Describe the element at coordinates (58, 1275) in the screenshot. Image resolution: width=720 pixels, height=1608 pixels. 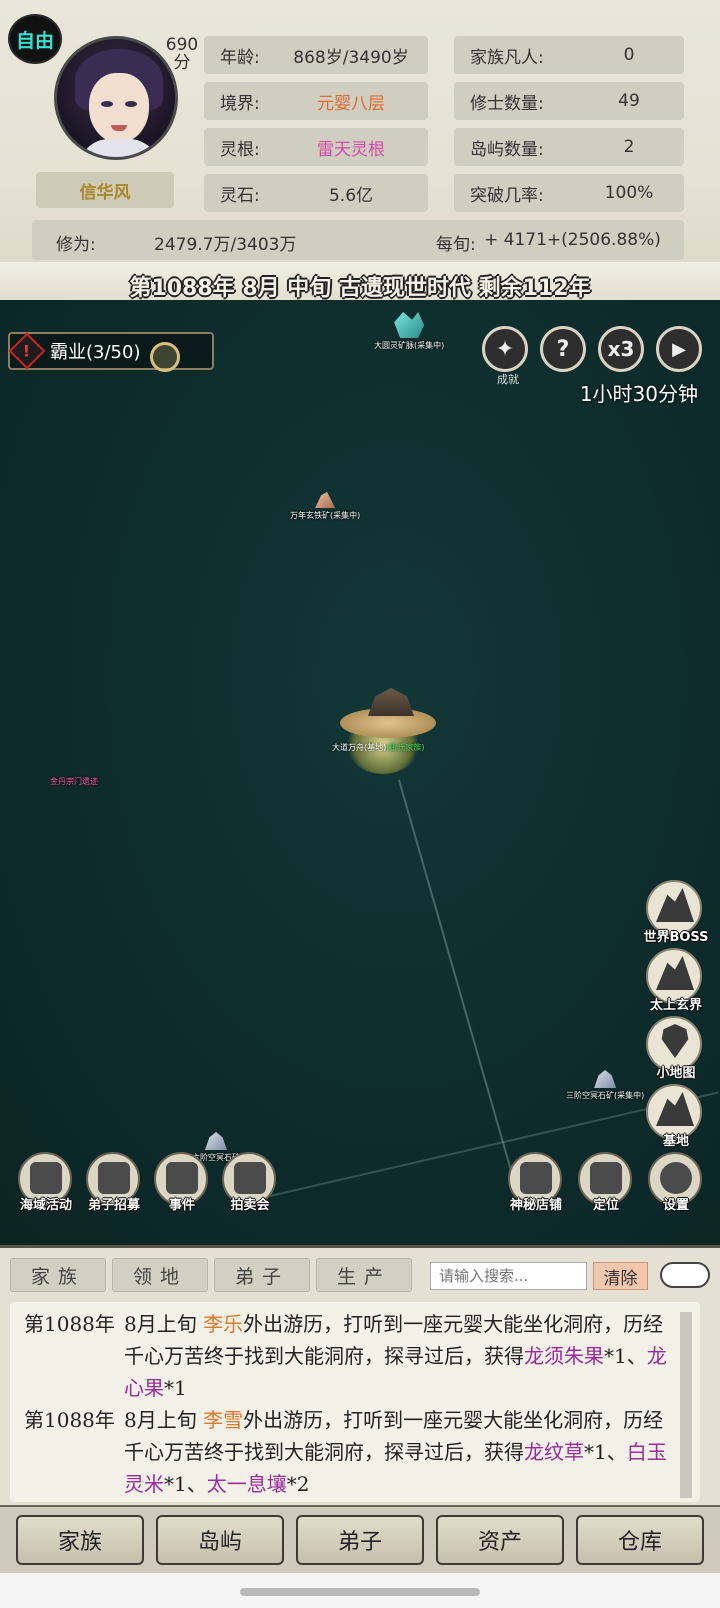
I see `tab-family: 家族` at that location.